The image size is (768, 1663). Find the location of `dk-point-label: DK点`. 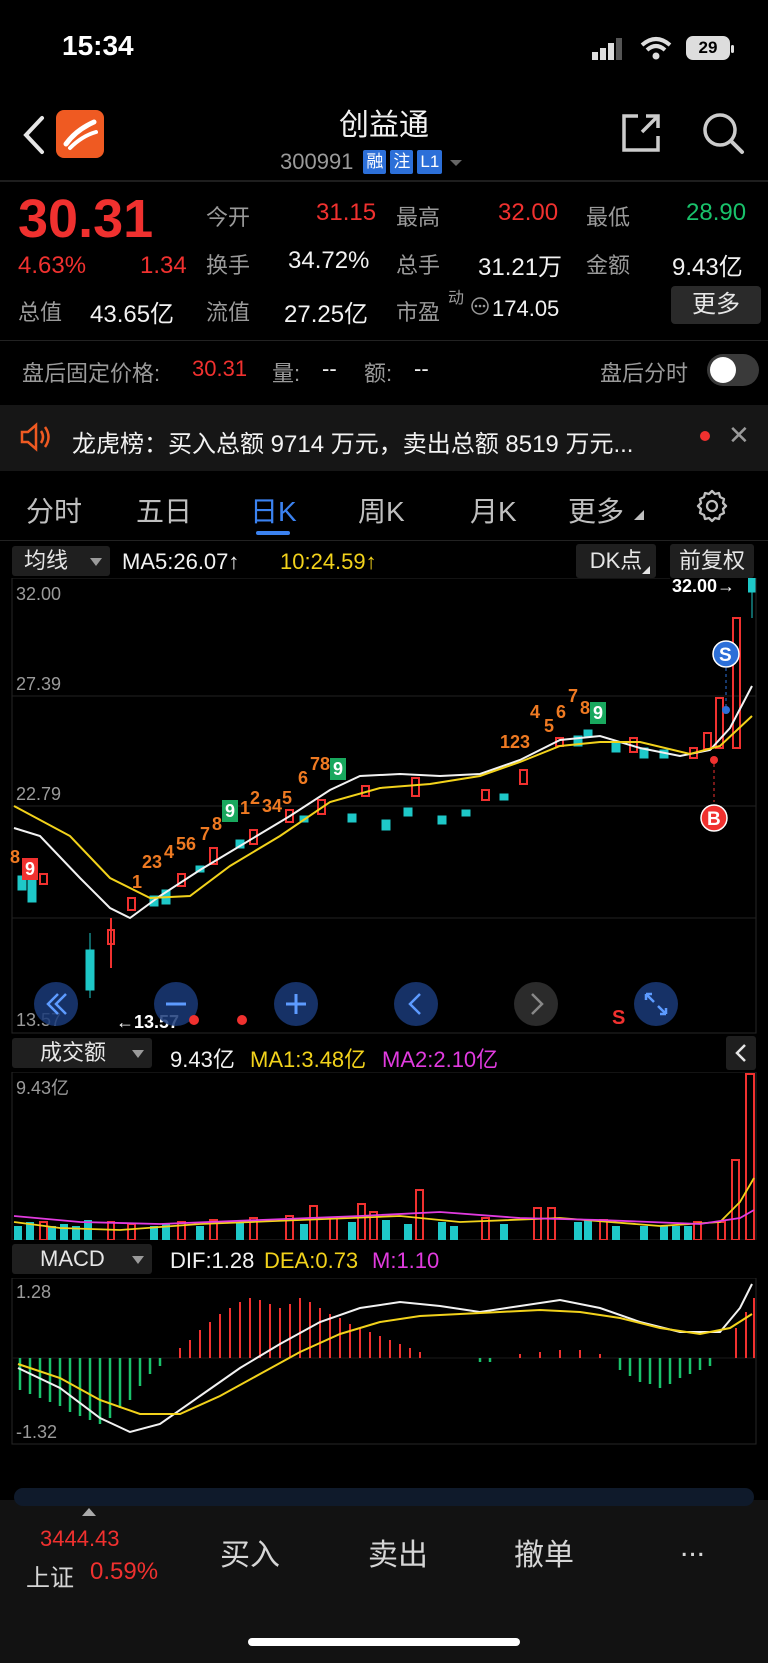

dk-point-label: DK点 is located at coordinates (616, 560).